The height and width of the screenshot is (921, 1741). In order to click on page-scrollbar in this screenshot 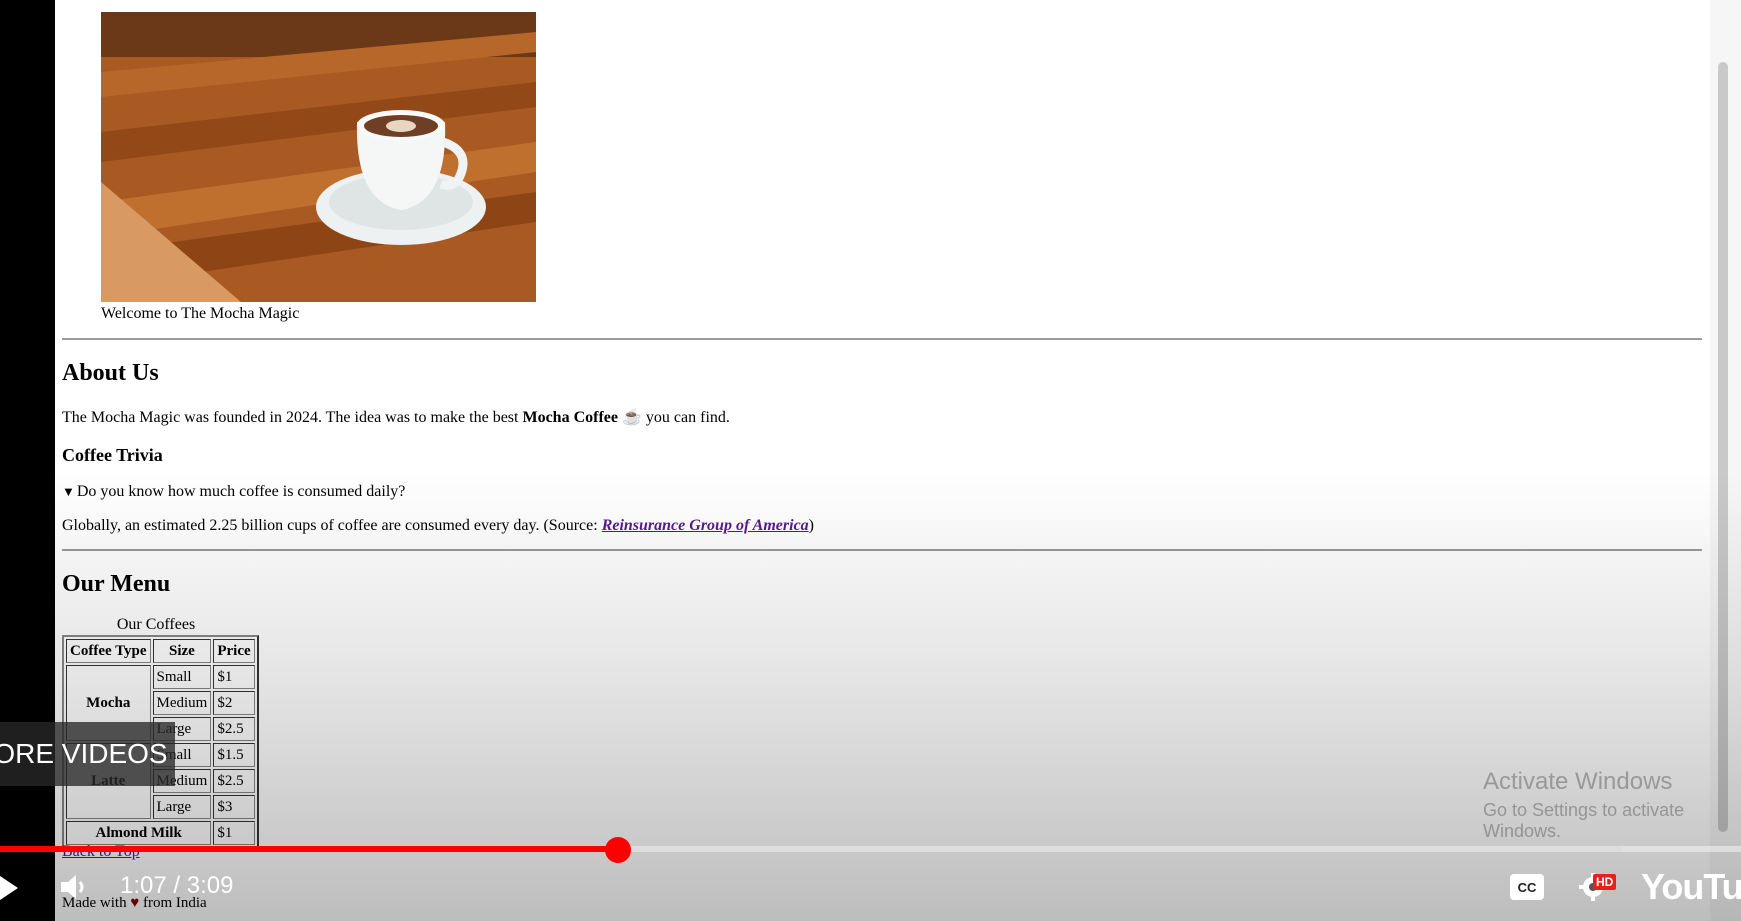, I will do `click(1725, 460)`.